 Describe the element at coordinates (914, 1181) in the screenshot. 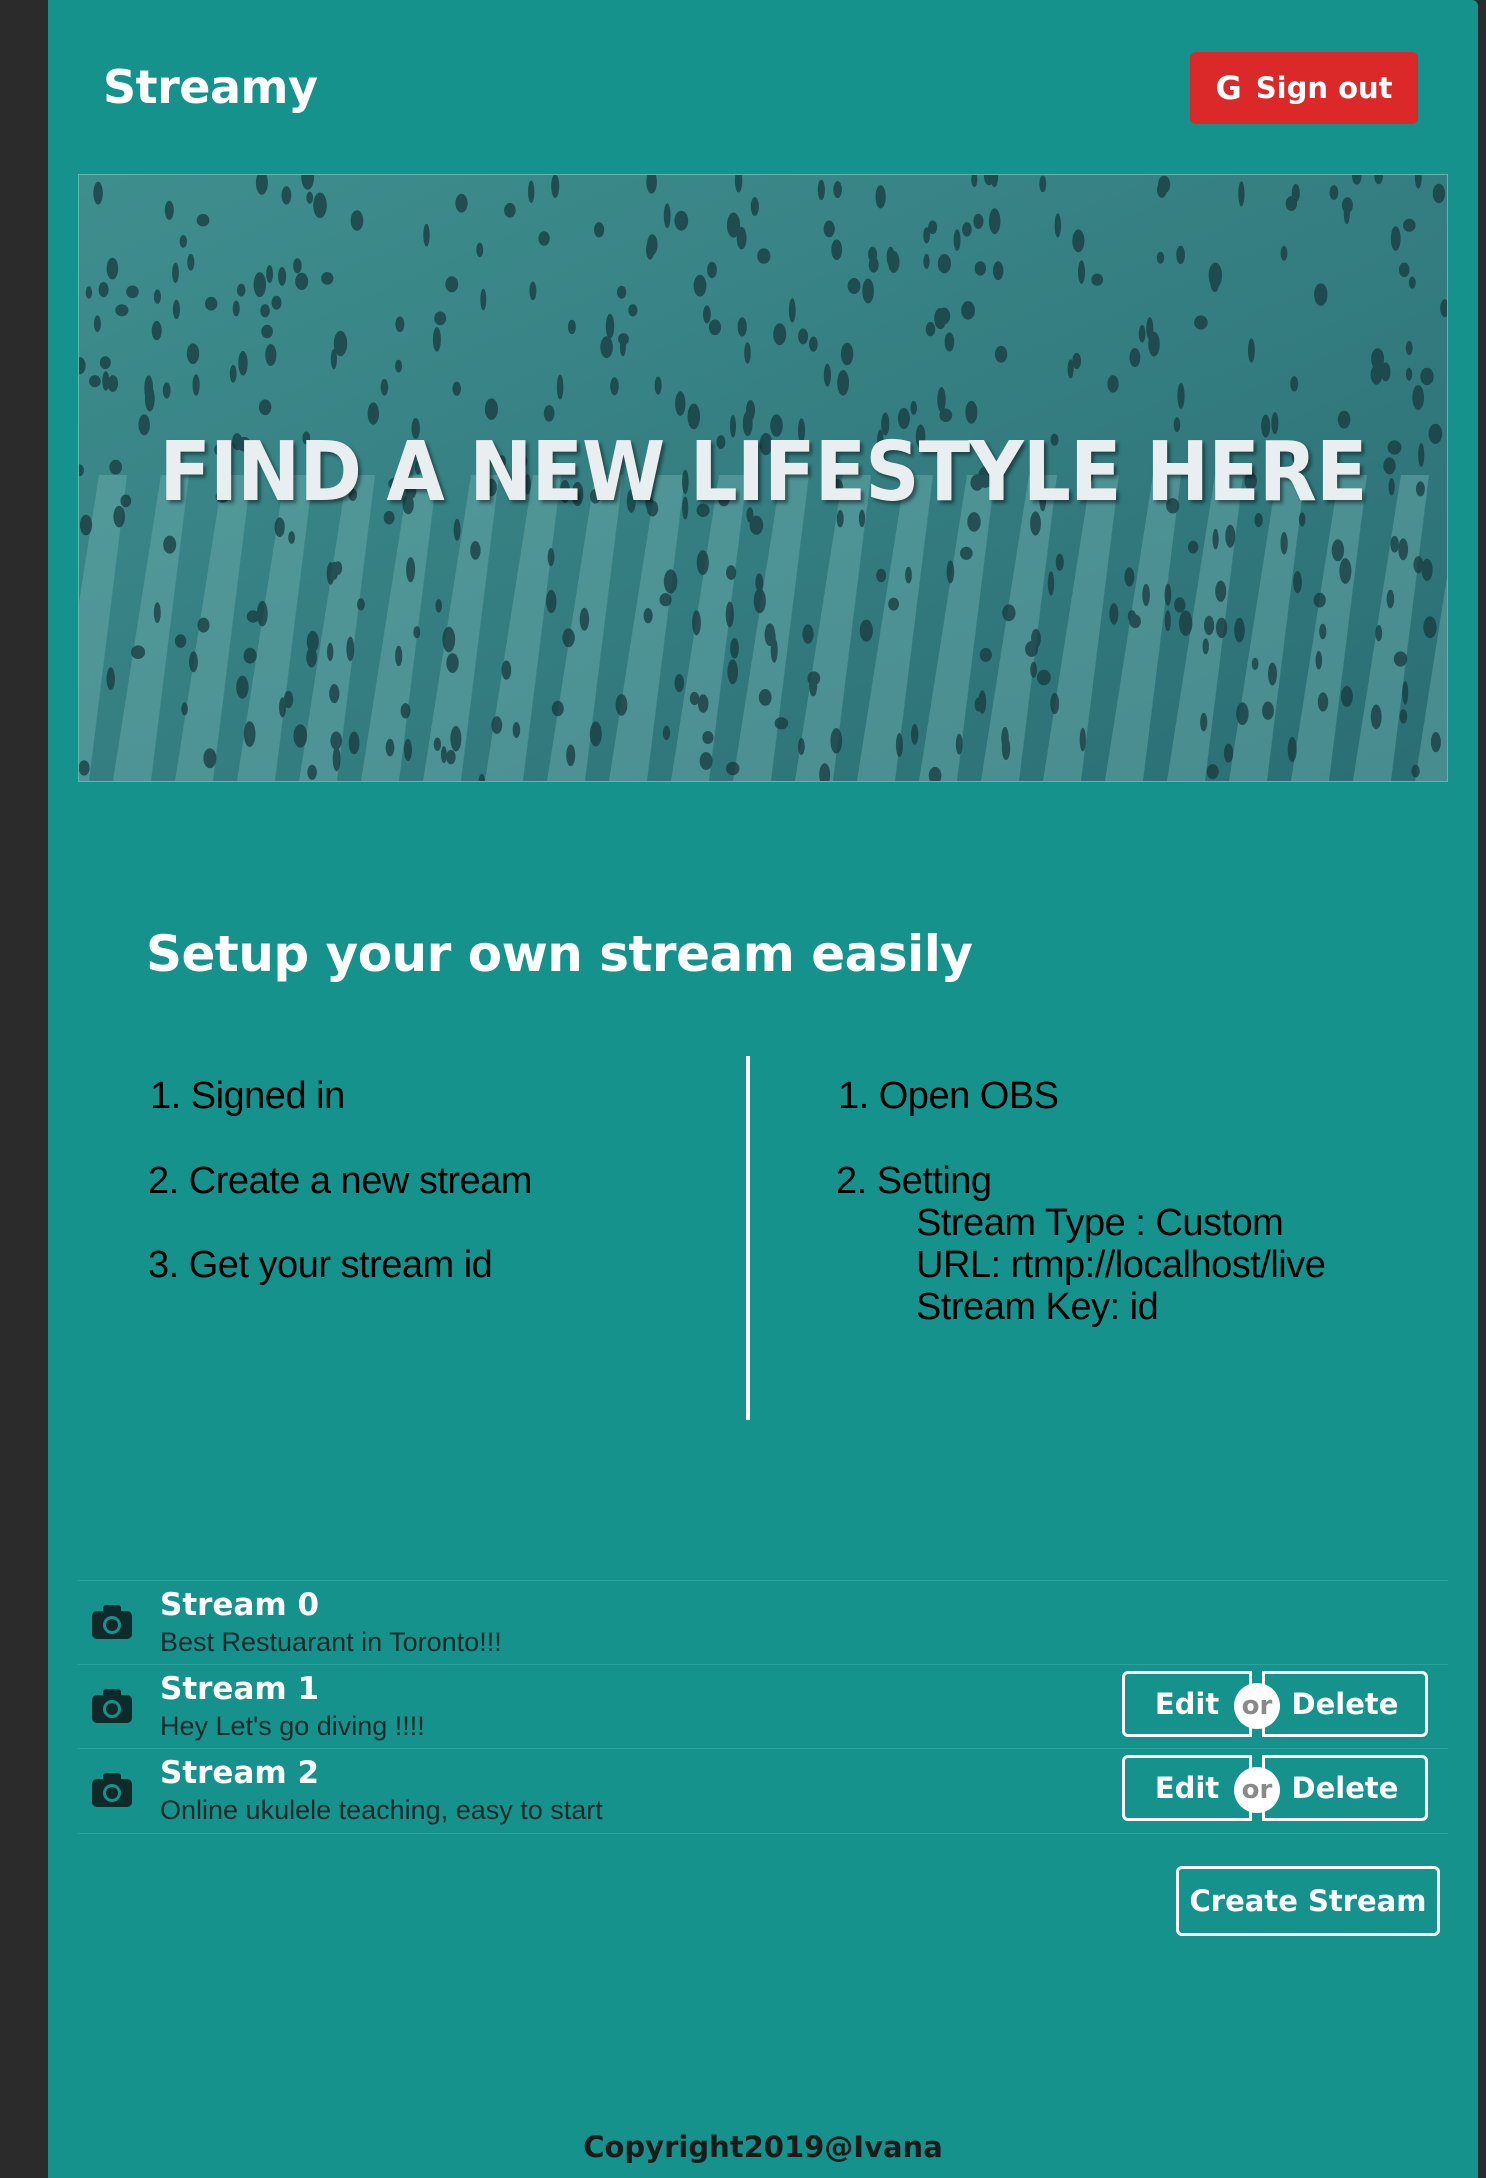

I see `right-step-2: 2. Setting` at that location.